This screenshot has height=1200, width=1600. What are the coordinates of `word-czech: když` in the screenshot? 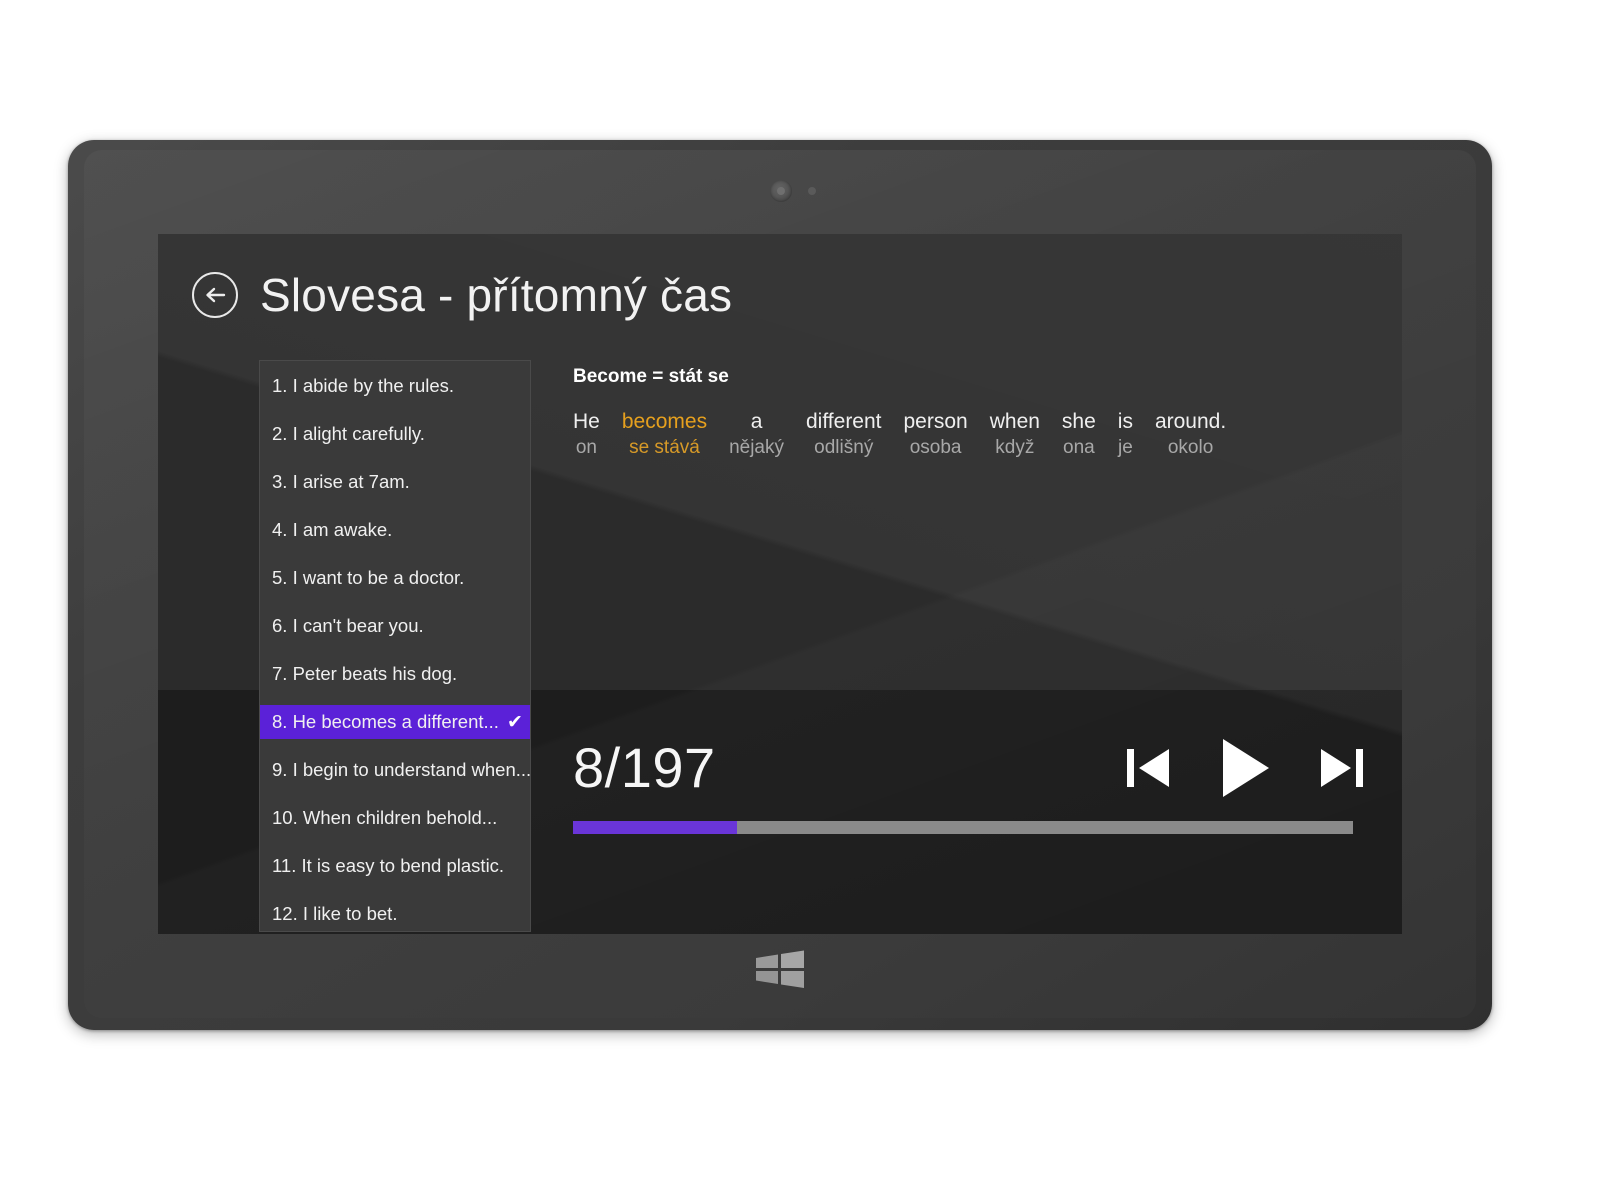 It's located at (1015, 448).